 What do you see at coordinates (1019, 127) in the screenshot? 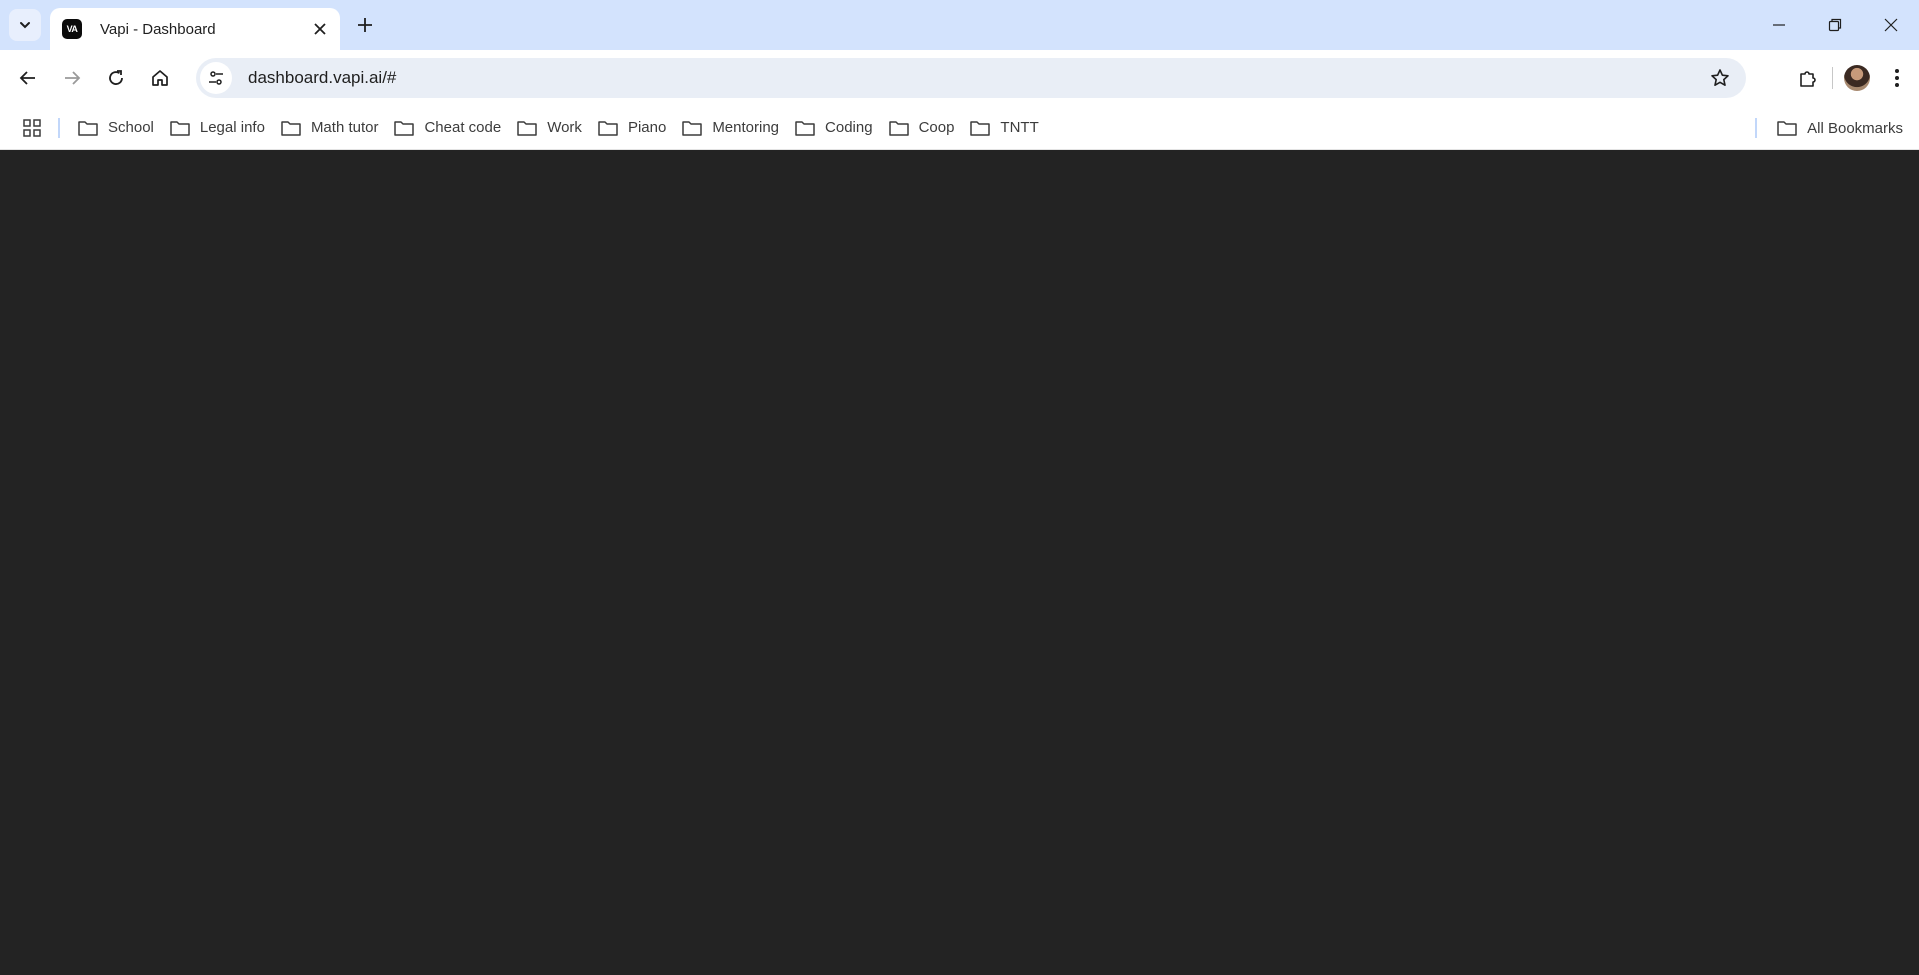
I see `bookmark-label: TNTT` at bounding box center [1019, 127].